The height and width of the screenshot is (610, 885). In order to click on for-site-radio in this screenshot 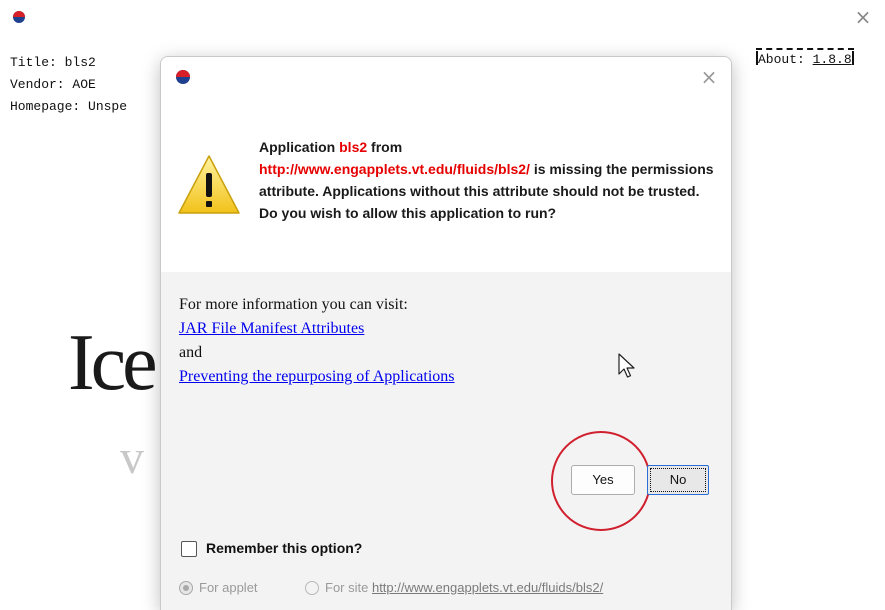, I will do `click(312, 588)`.